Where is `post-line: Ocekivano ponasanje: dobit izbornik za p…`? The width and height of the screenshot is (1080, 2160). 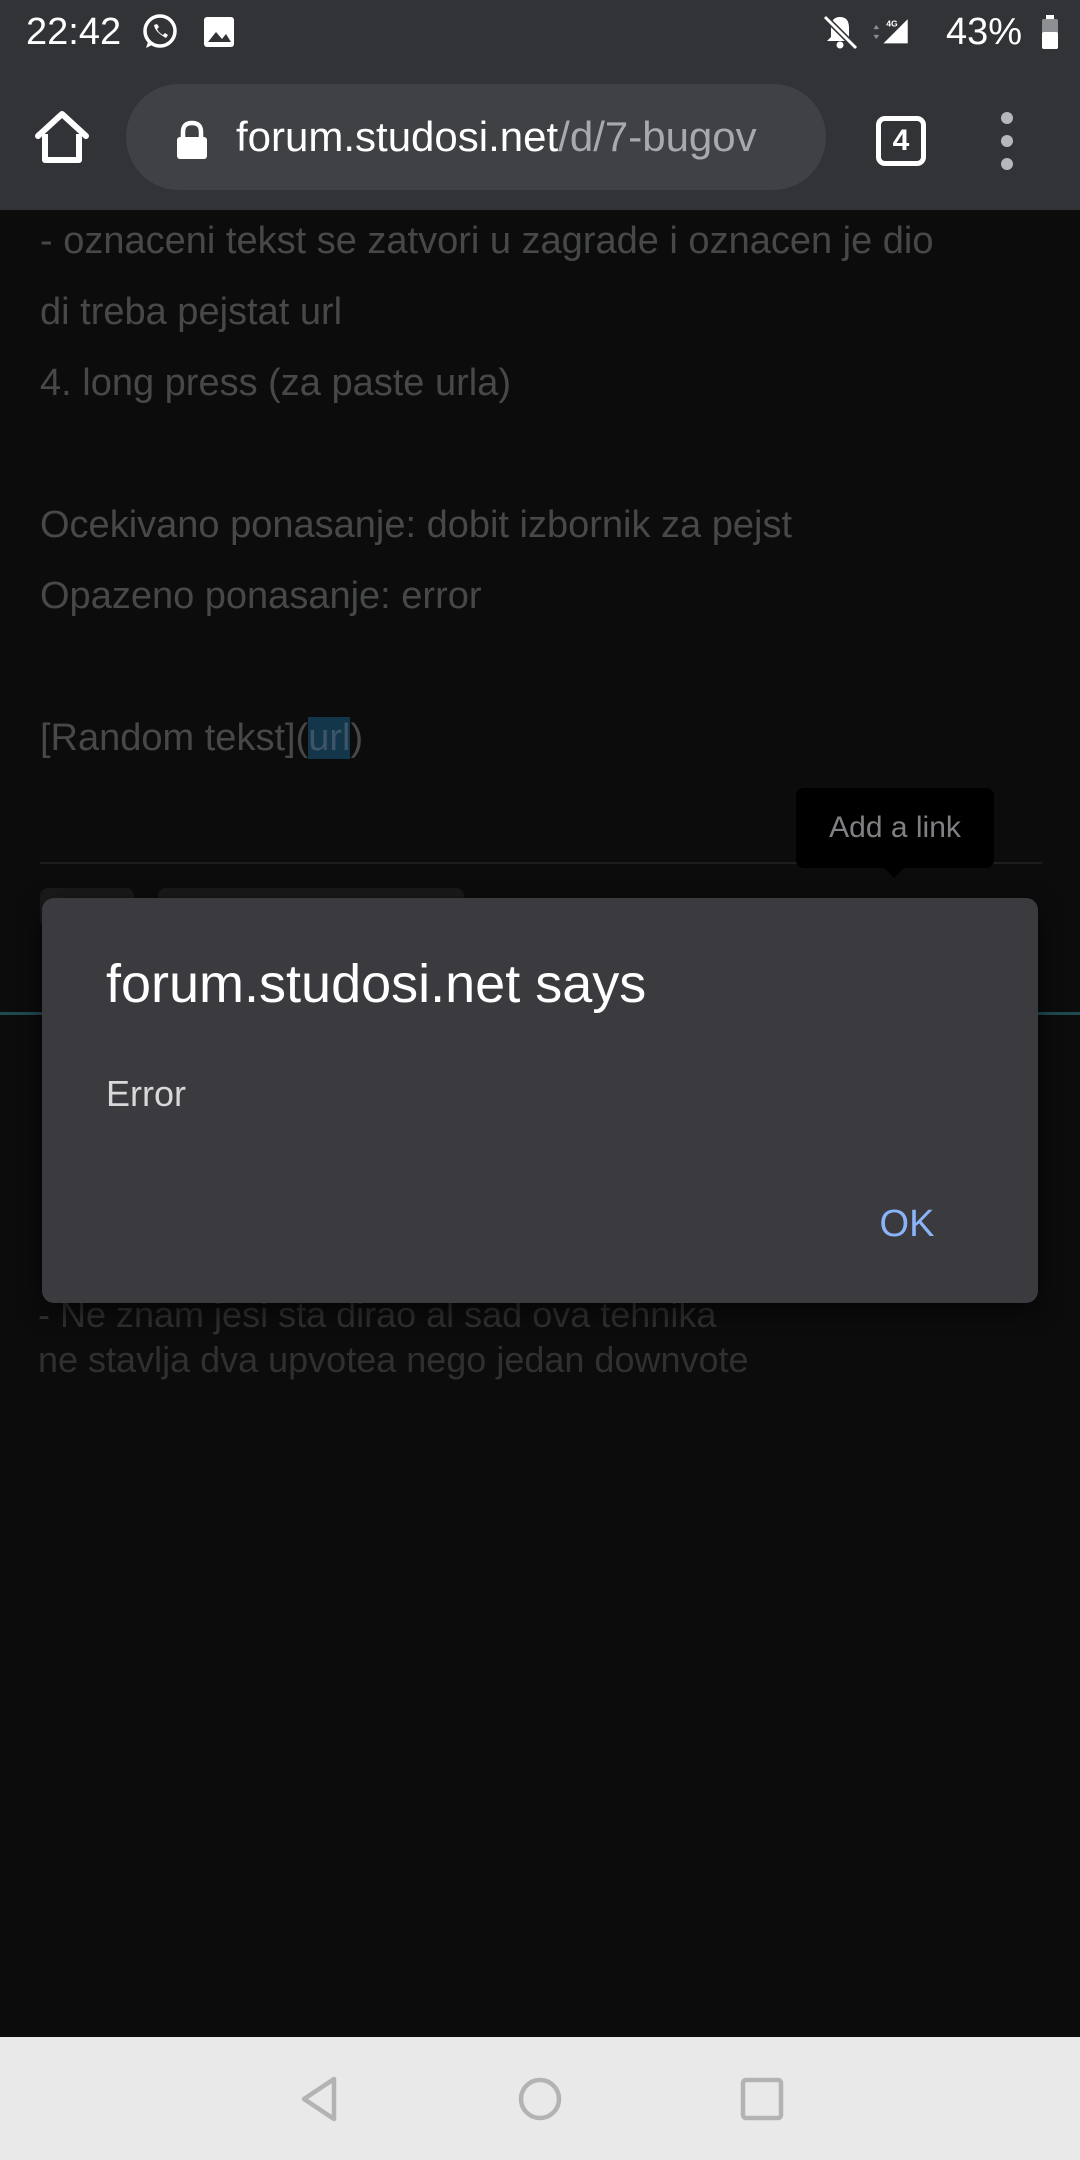 post-line: Ocekivano ponasanje: dobit izbornik za p… is located at coordinates (416, 525).